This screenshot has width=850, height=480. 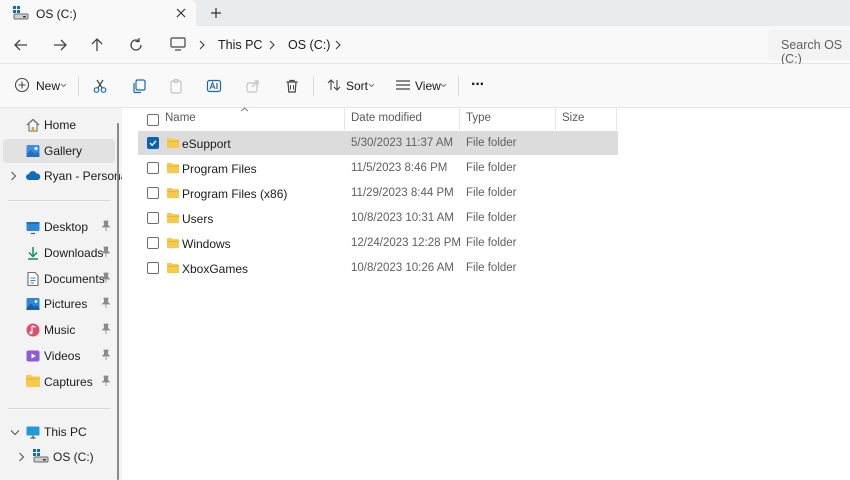 What do you see at coordinates (59, 125) in the screenshot?
I see `sidebar-item-home: Home` at bounding box center [59, 125].